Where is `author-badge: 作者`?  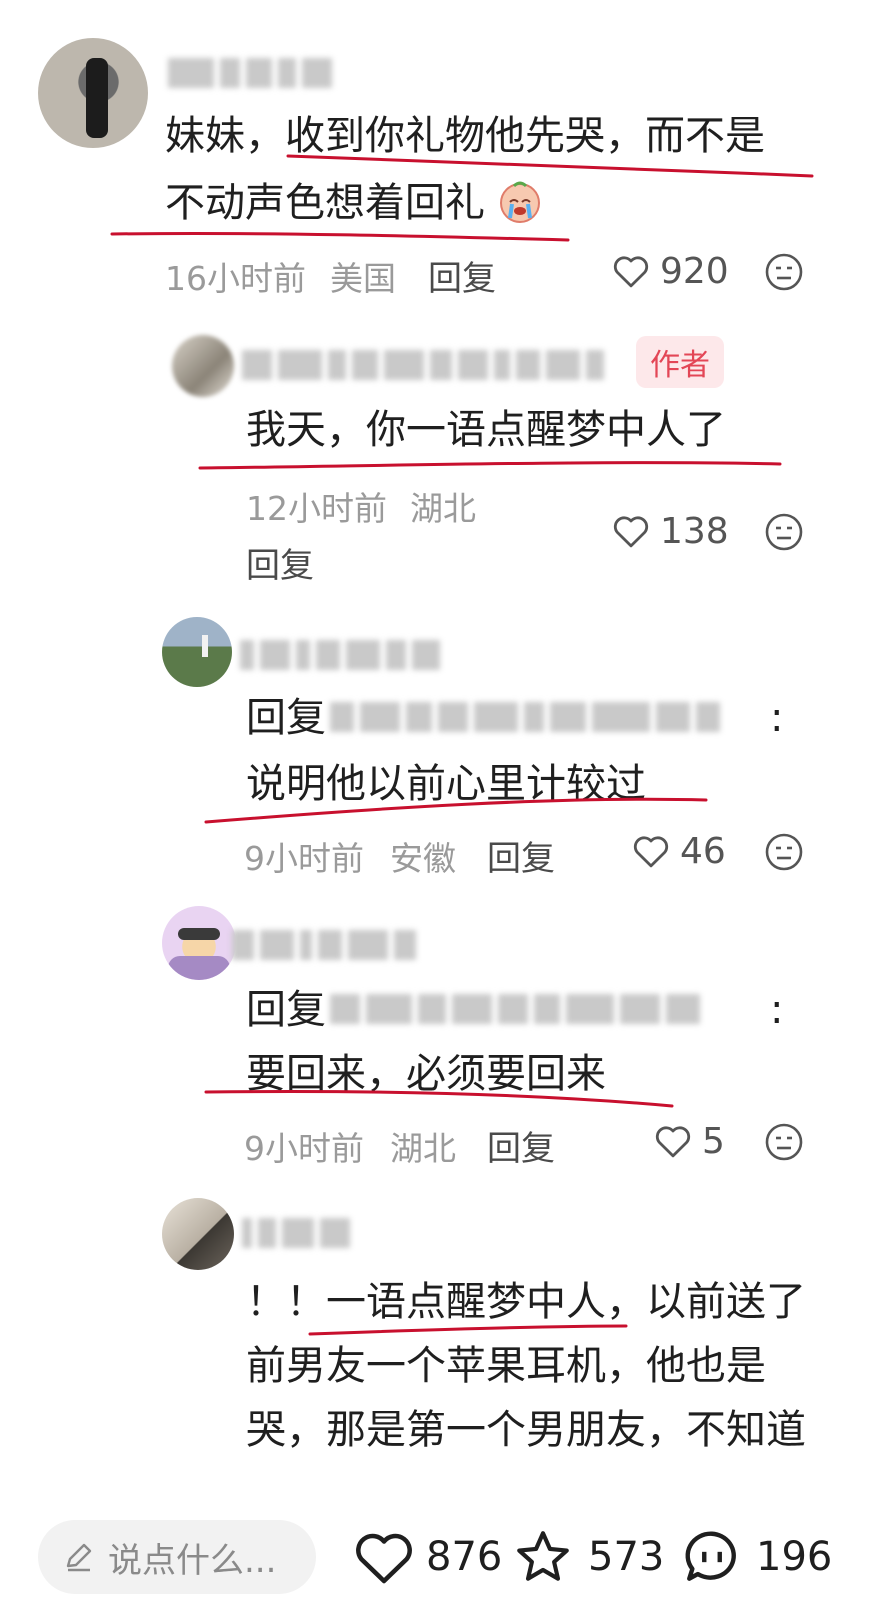 author-badge: 作者 is located at coordinates (680, 362).